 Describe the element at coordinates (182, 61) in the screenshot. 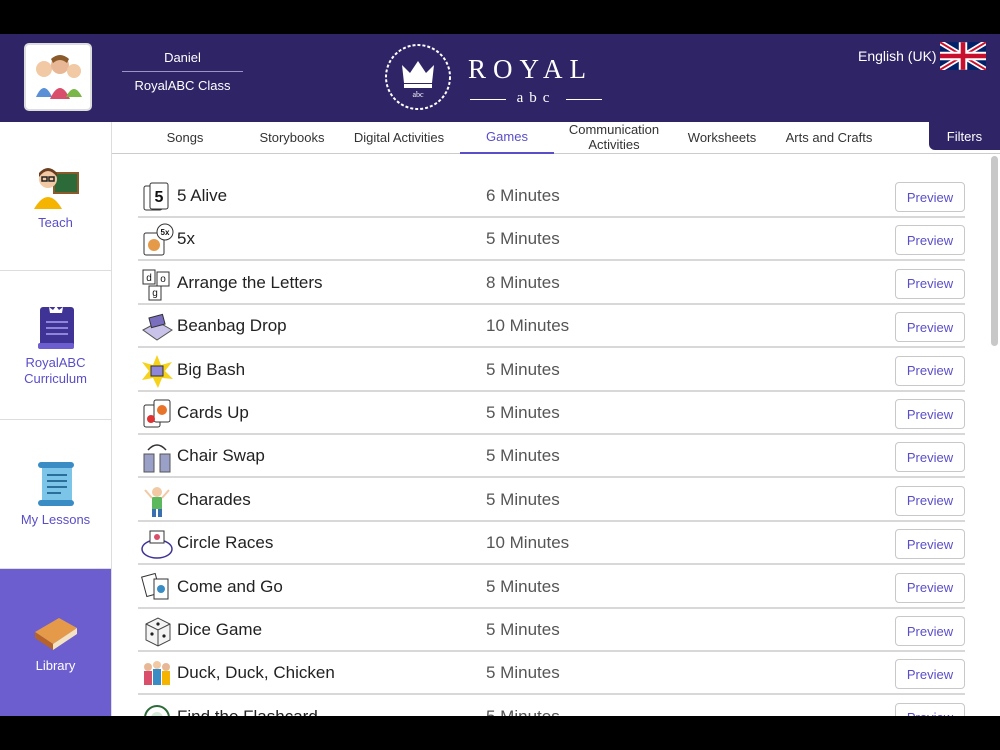

I see `user-name: Daniel` at that location.